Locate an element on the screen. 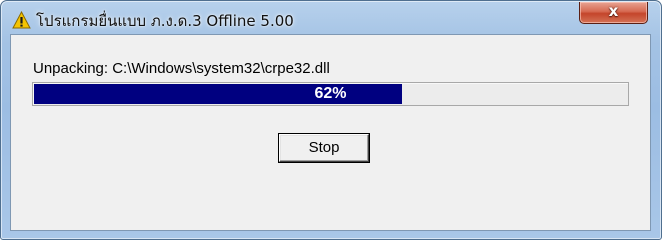 This screenshot has height=240, width=662. close-button: x is located at coordinates (613, 13).